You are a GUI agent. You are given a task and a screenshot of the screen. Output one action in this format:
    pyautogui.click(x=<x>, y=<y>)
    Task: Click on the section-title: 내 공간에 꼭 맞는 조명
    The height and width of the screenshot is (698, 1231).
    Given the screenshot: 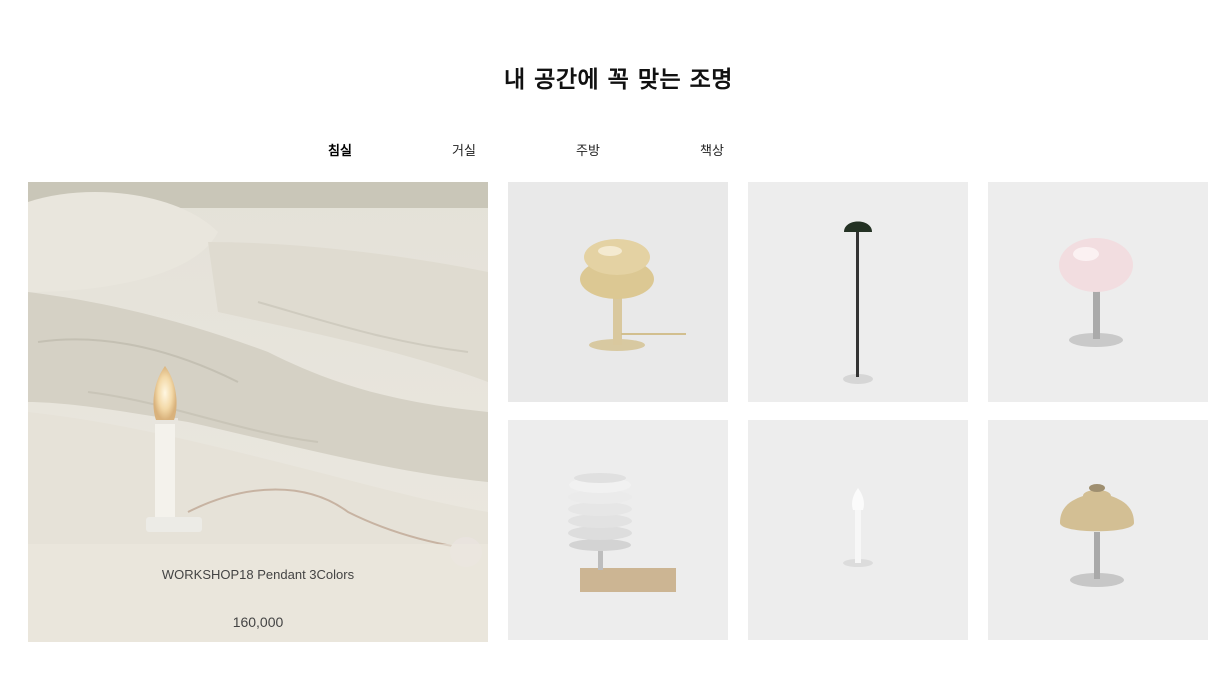 What is the action you would take?
    pyautogui.click(x=618, y=80)
    